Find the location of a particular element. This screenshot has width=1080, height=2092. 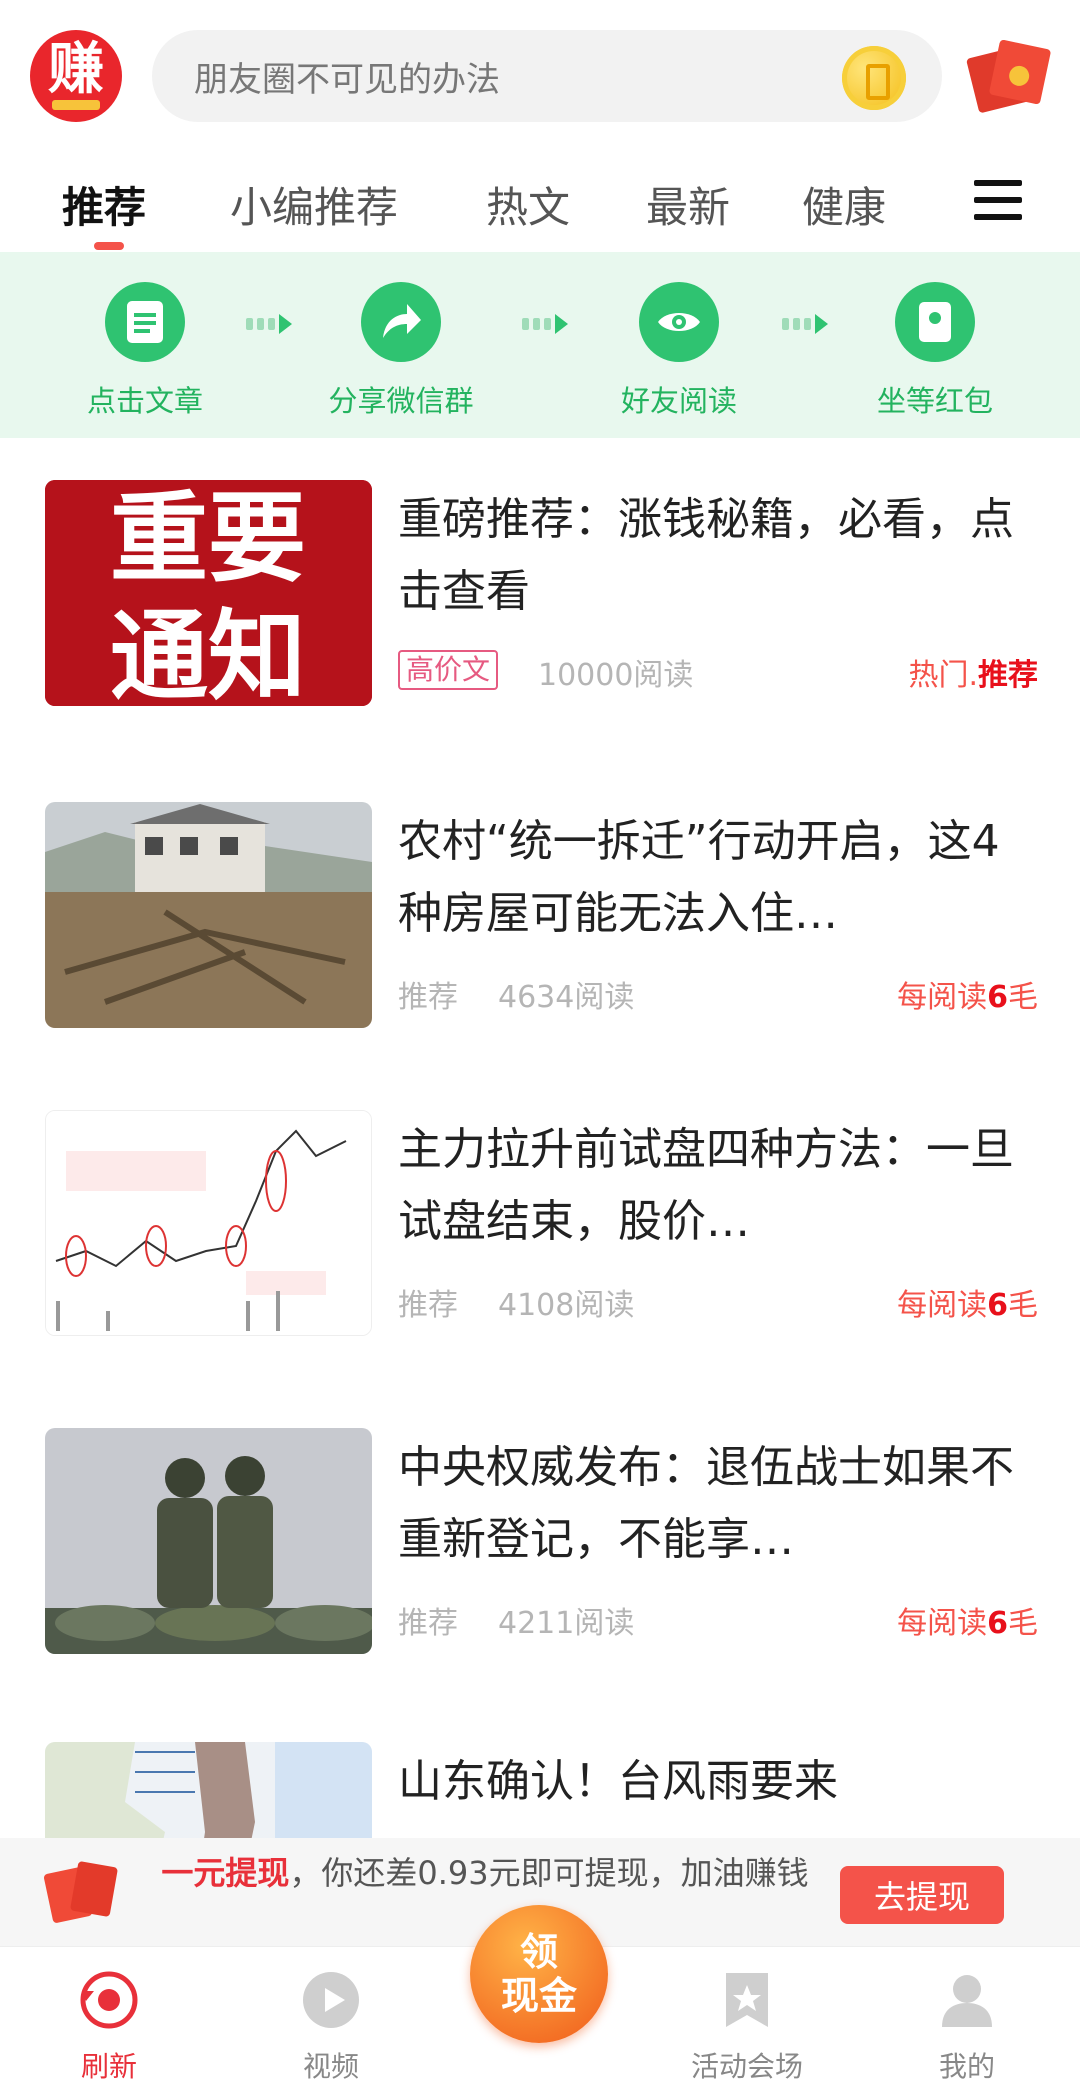

high-value-tag: 高价文 is located at coordinates (448, 670).